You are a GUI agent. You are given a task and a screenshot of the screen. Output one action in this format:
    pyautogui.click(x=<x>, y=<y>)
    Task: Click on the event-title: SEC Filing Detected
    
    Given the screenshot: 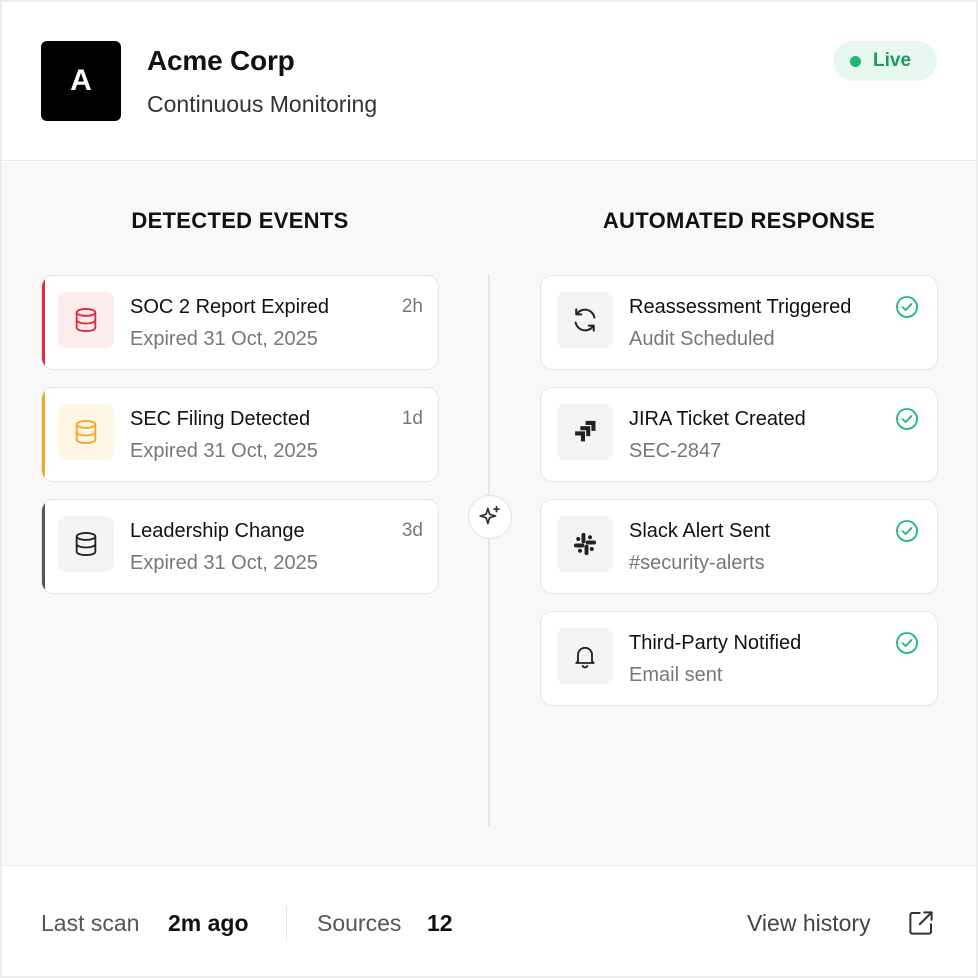 What is the action you would take?
    pyautogui.click(x=220, y=419)
    